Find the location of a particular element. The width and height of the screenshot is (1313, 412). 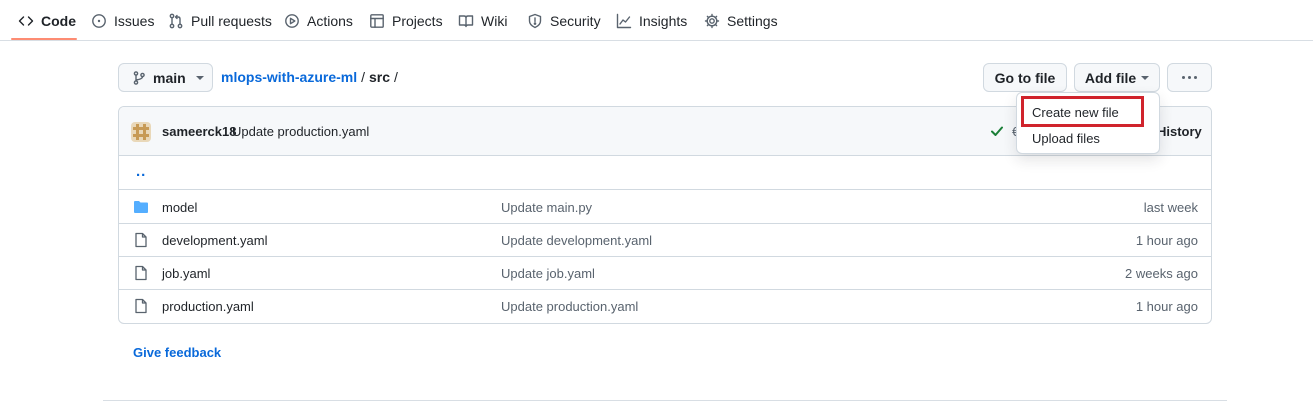

active-tab-underline is located at coordinates (44, 39).